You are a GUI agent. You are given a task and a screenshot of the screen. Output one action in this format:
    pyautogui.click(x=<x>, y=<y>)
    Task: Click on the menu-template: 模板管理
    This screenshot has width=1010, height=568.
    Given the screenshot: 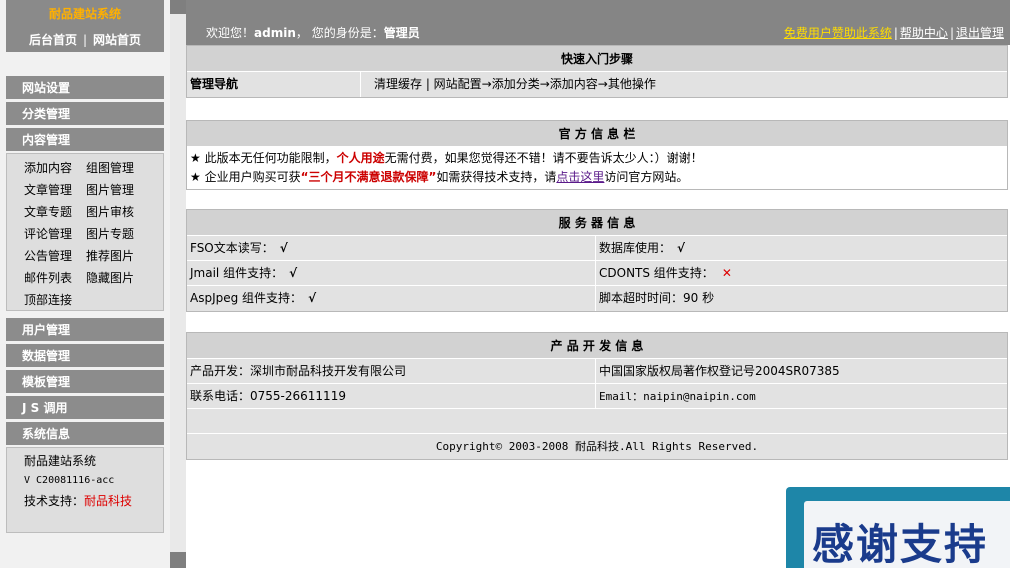 What is the action you would take?
    pyautogui.click(x=85, y=382)
    